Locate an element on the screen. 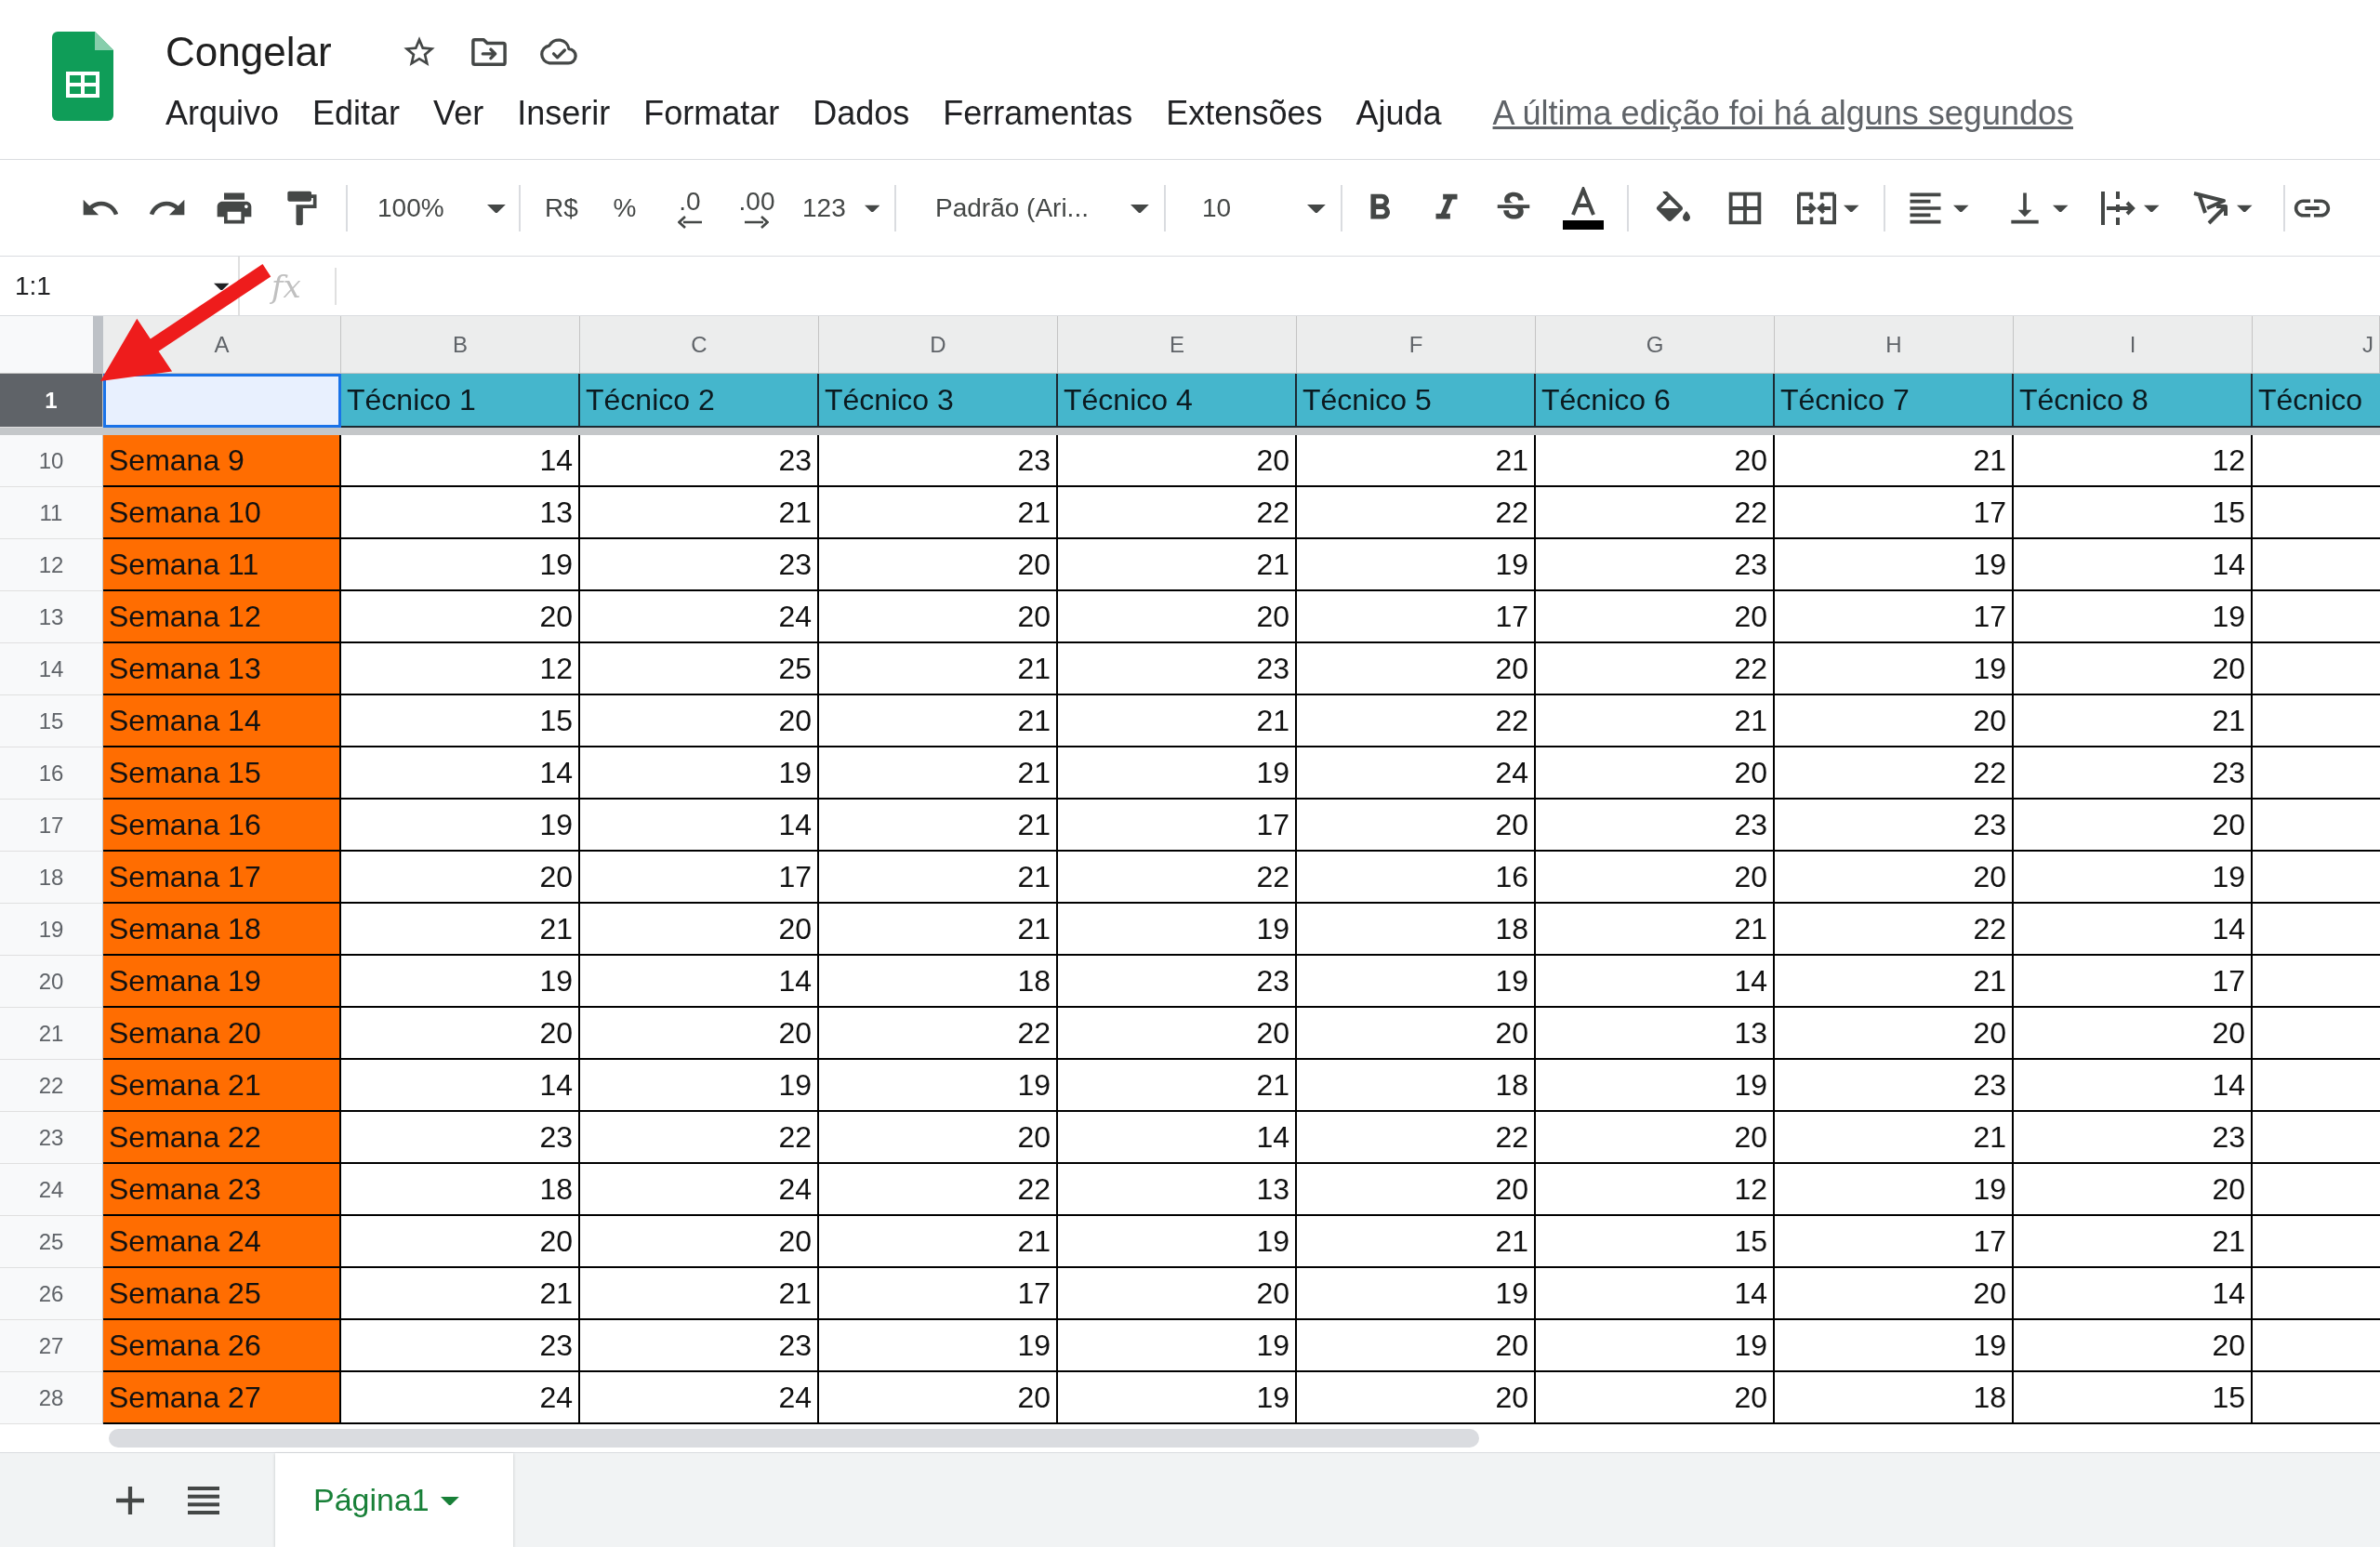 This screenshot has width=2380, height=1547. merge-cells-icon is located at coordinates (1816, 208).